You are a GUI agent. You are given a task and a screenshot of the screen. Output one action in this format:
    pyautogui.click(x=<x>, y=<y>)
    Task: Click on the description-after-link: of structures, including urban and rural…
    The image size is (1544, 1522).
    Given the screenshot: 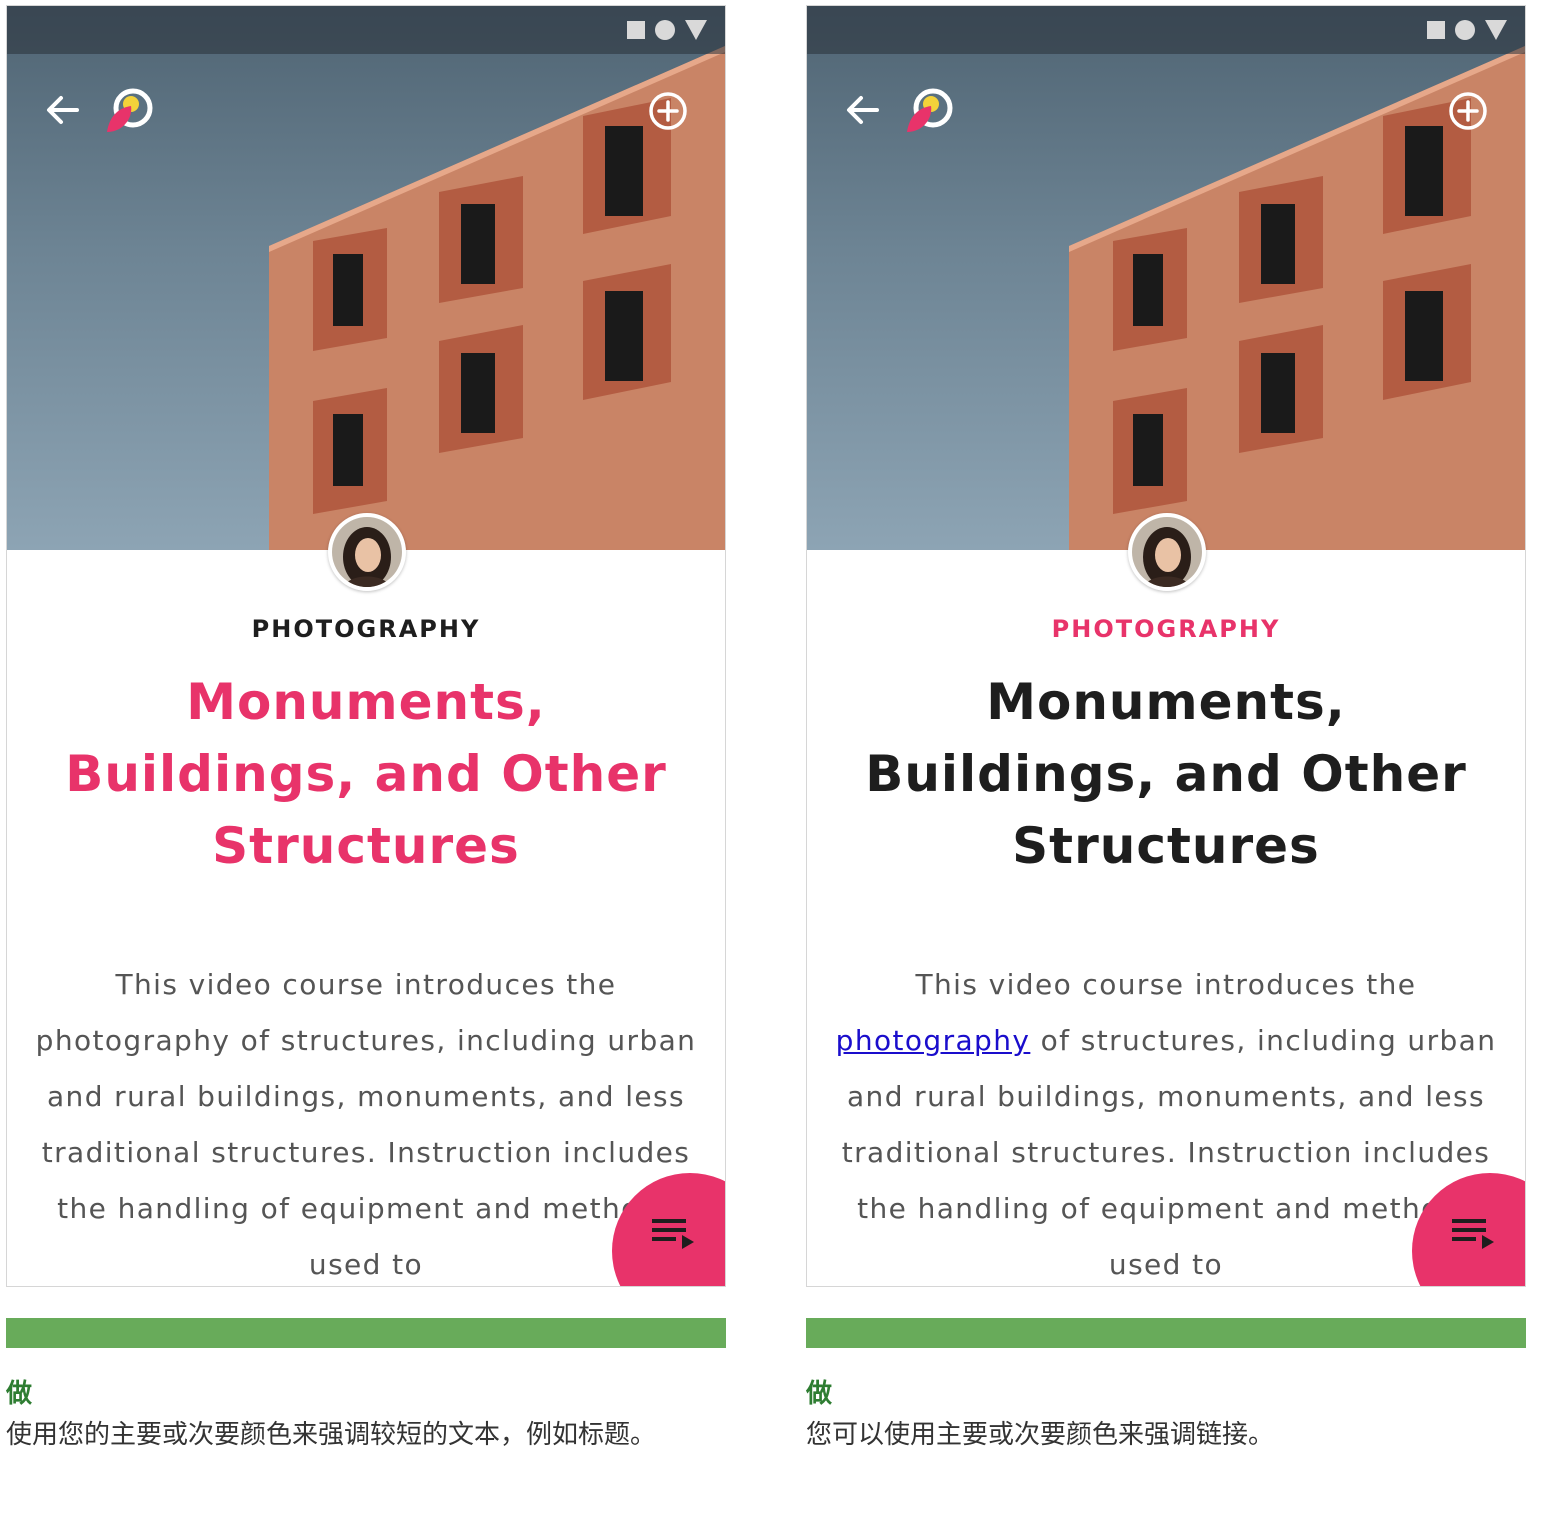 What is the action you would take?
    pyautogui.click(x=1169, y=1152)
    